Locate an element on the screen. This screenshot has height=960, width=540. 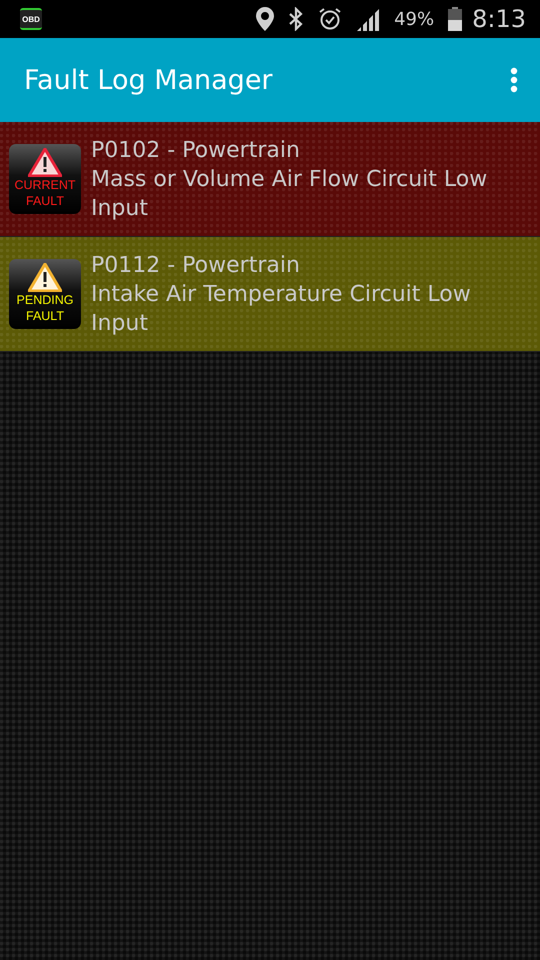
fault-code: P0102 - Powertrain is located at coordinates (196, 150).